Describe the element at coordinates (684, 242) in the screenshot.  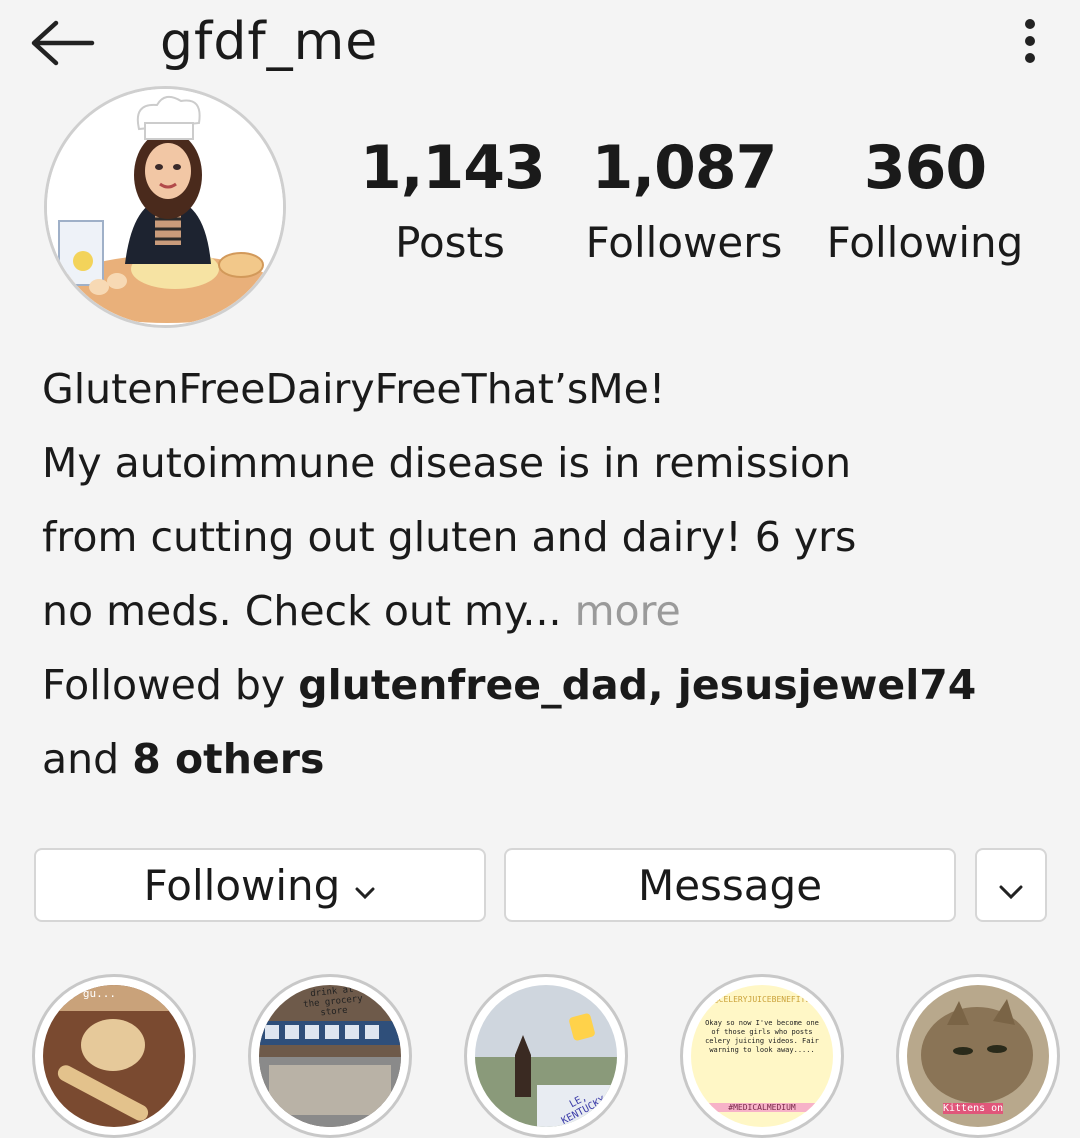
I see `followers-label: Followers` at that location.